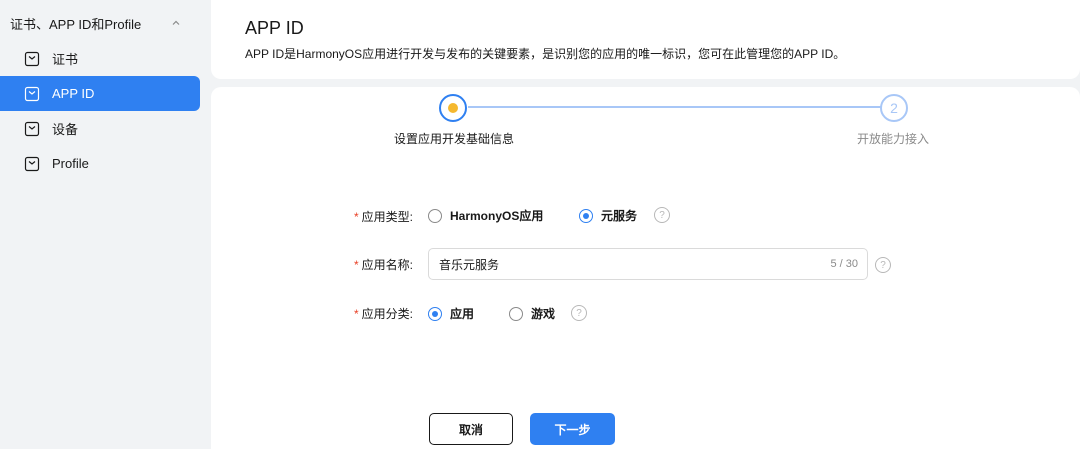 This screenshot has height=449, width=1080. I want to click on char-count: 5 / 30, so click(844, 264).